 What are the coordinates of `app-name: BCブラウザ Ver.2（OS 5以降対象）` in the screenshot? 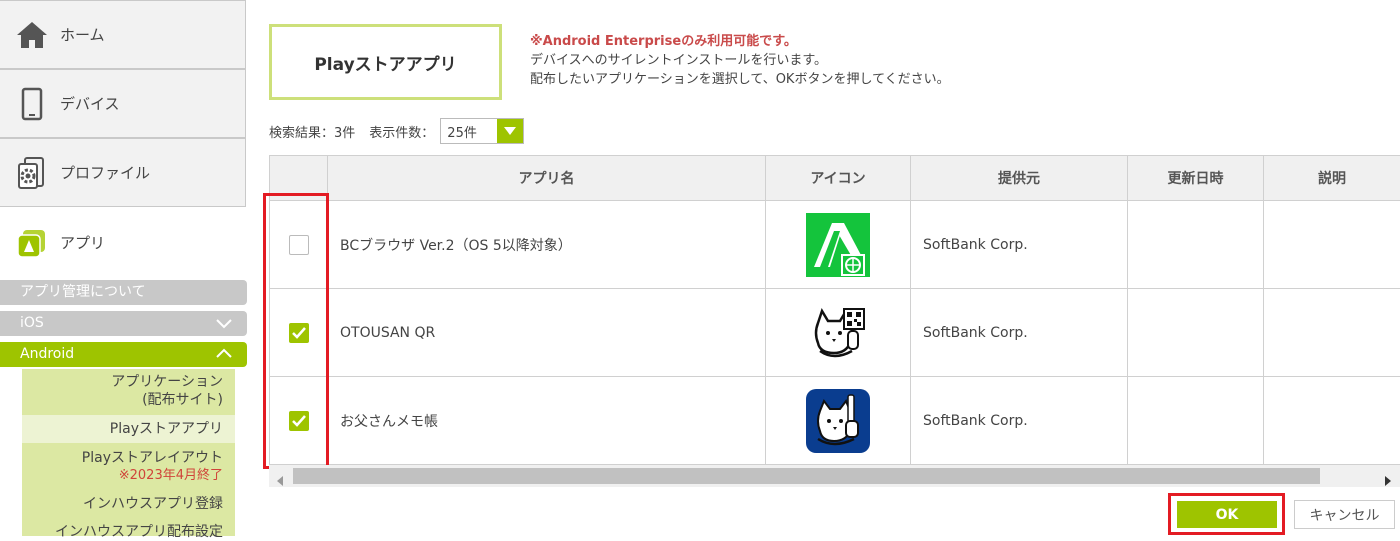 It's located at (547, 245).